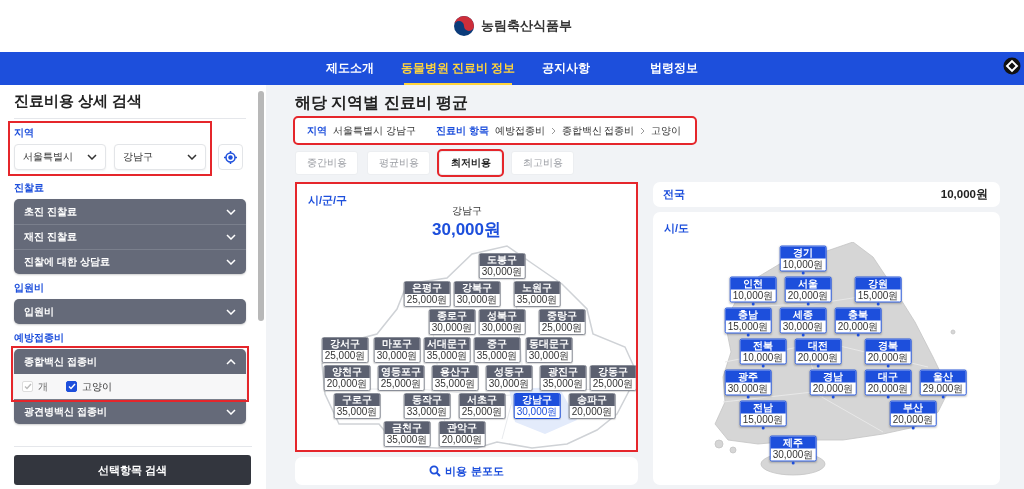  Describe the element at coordinates (913, 407) in the screenshot. I see `province-name: 부산` at that location.